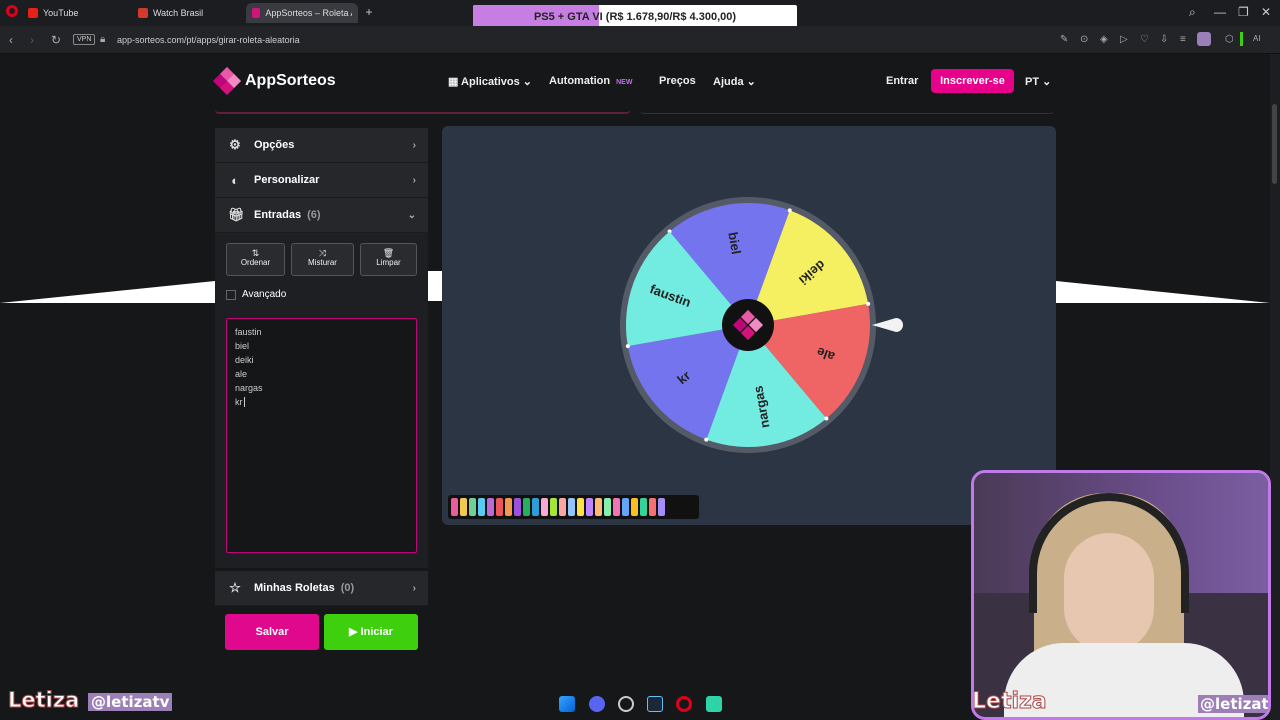  Describe the element at coordinates (314, 215) in the screenshot. I see `entries-count: (6)` at that location.